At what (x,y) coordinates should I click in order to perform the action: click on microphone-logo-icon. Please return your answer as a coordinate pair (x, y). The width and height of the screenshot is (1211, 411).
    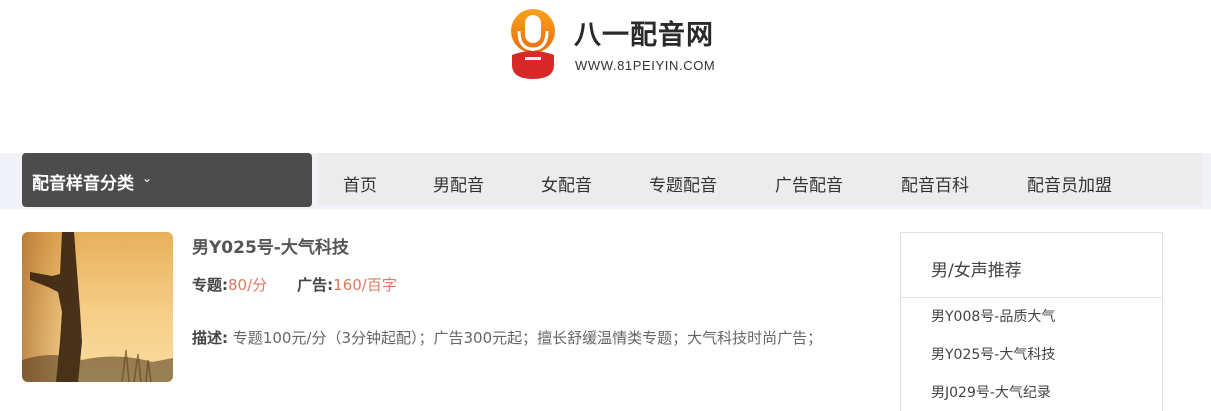
    Looking at the image, I should click on (533, 44).